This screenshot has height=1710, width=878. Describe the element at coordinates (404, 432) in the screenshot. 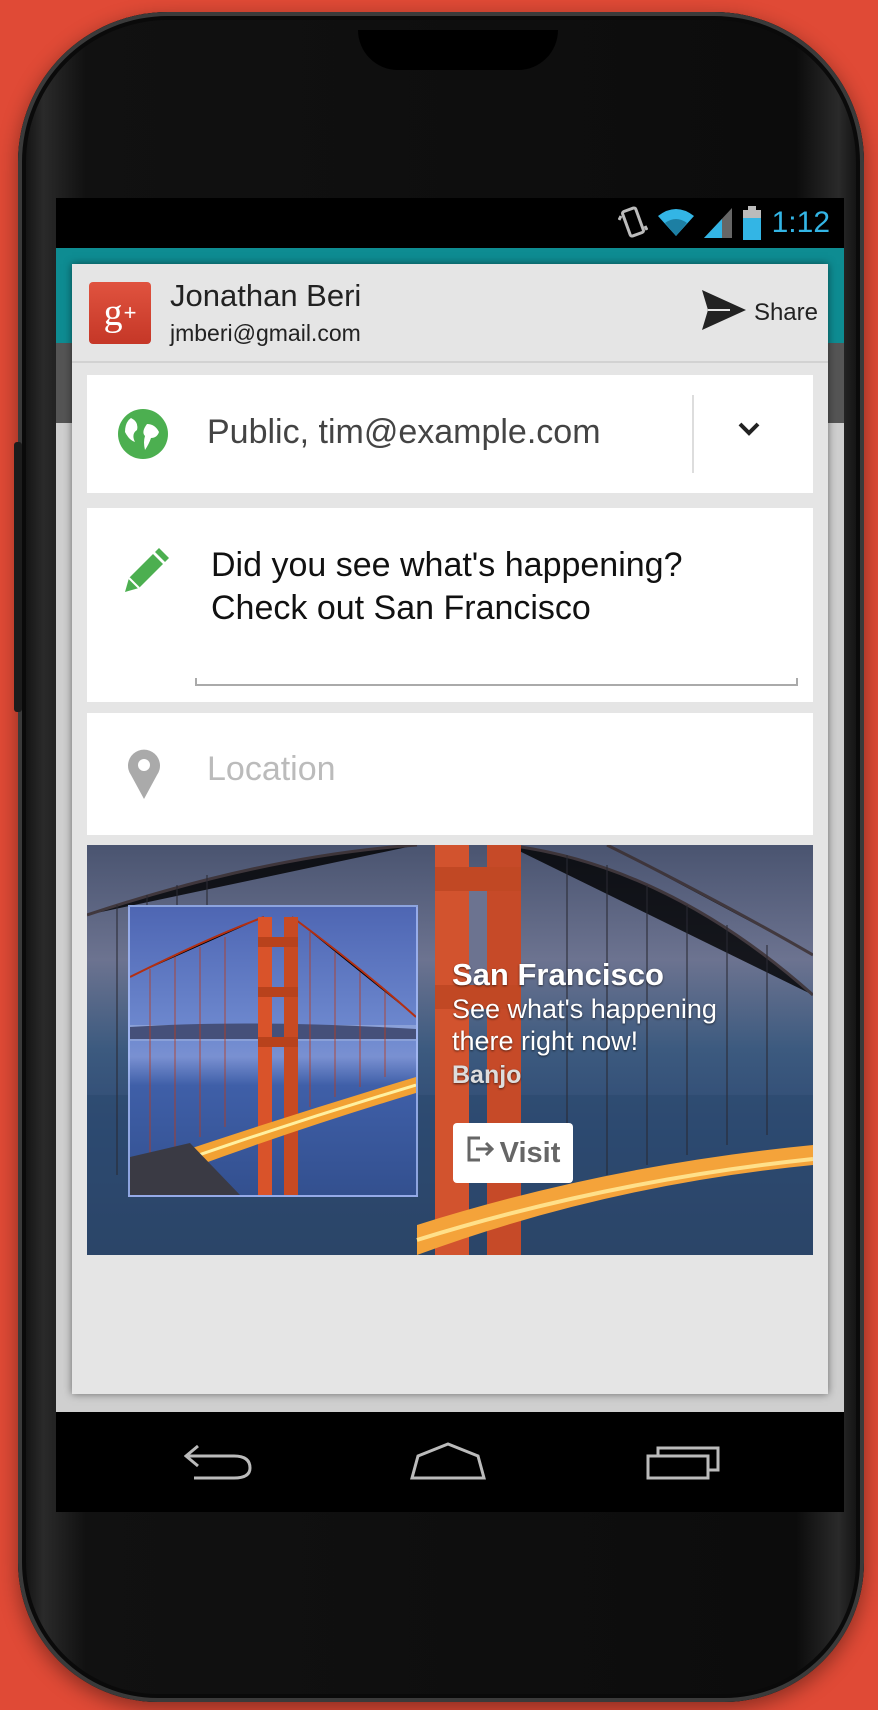

I see `audience-text: Public, tim@example.com` at that location.